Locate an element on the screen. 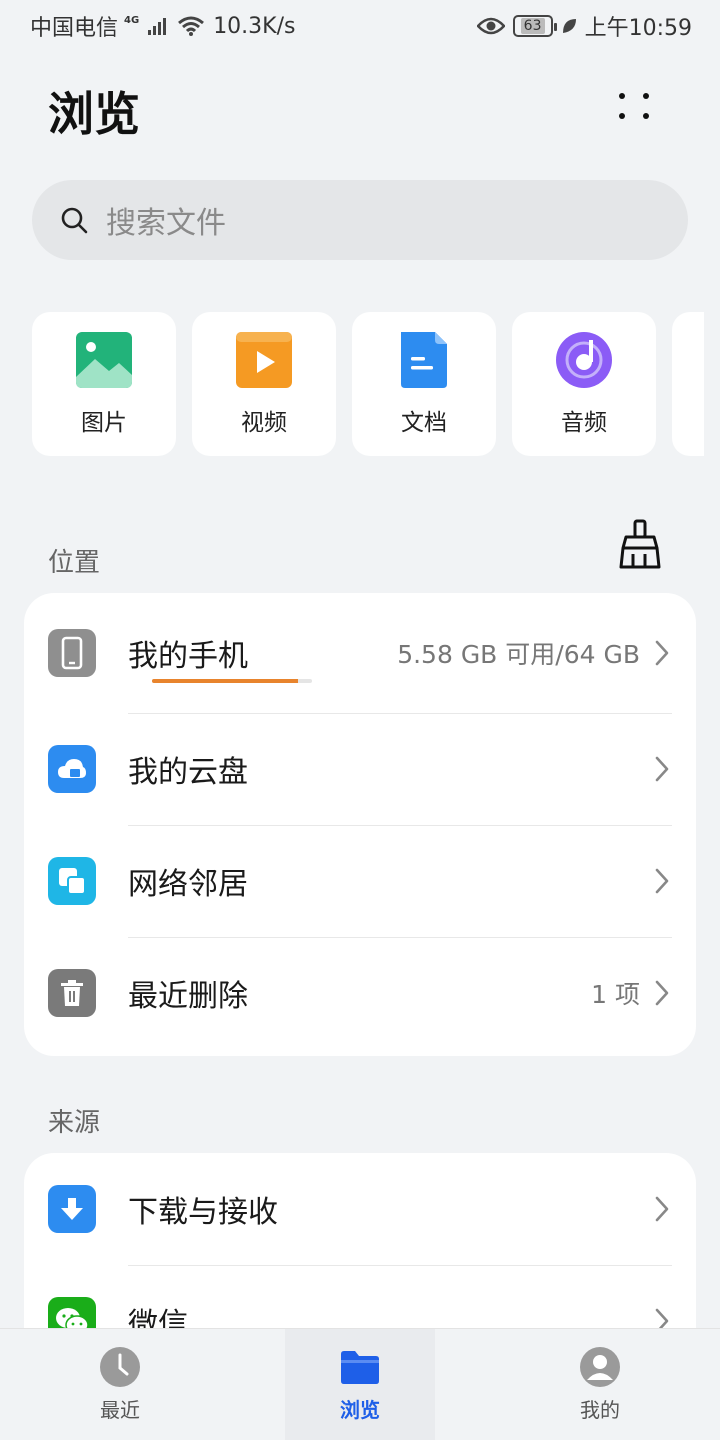 The height and width of the screenshot is (1440, 720). nav-tab-mine: 我的 is located at coordinates (600, 1384).